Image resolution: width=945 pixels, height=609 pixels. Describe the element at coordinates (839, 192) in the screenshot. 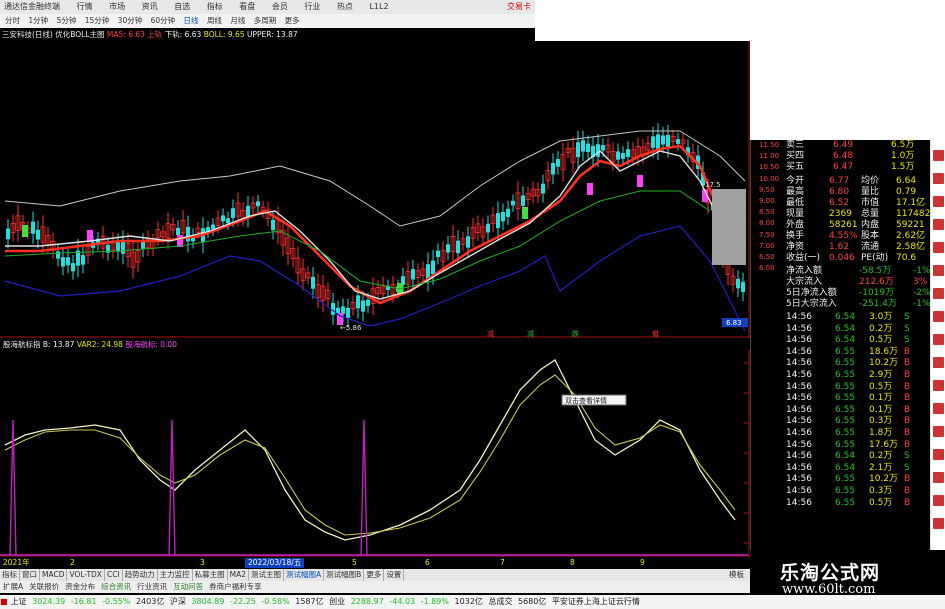

I see `stat-value: 6.80` at that location.